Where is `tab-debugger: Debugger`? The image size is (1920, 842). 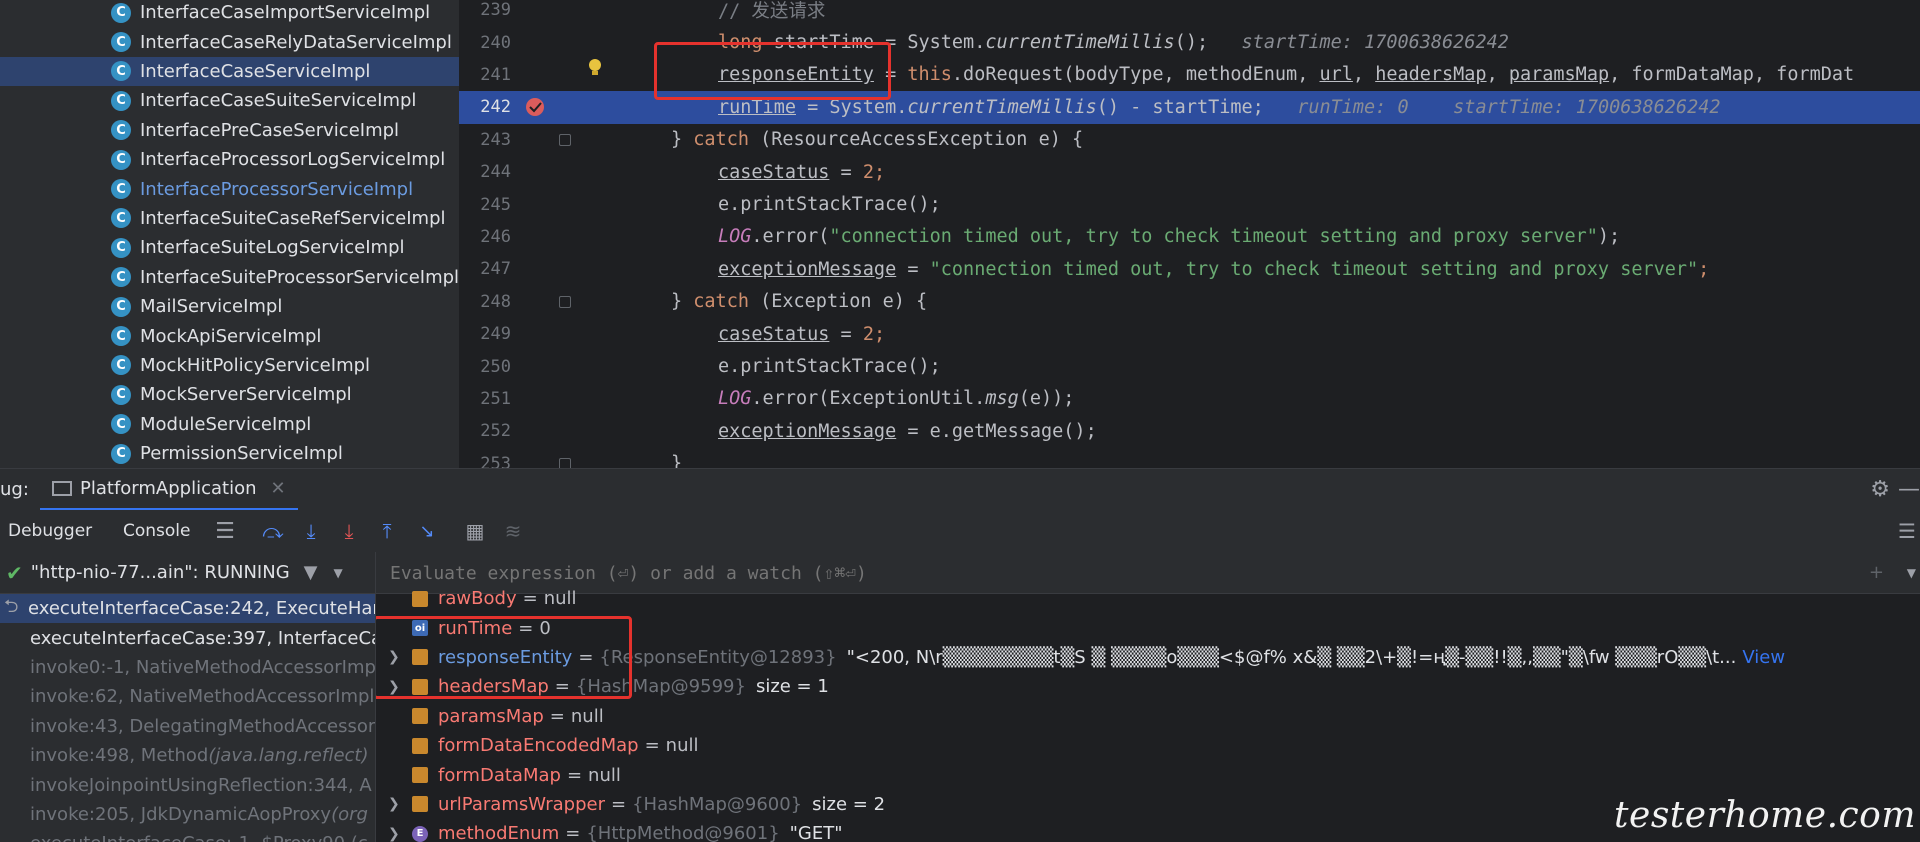 tab-debugger: Debugger is located at coordinates (50, 531).